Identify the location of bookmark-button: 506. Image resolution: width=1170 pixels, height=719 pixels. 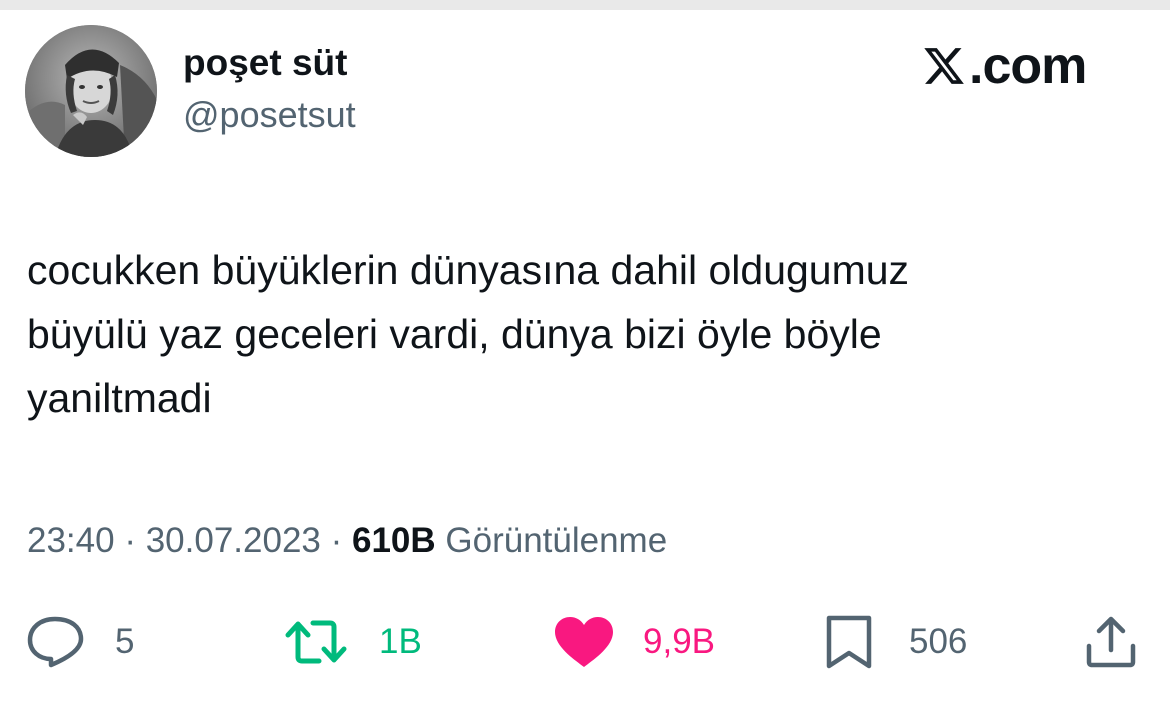
(895, 642).